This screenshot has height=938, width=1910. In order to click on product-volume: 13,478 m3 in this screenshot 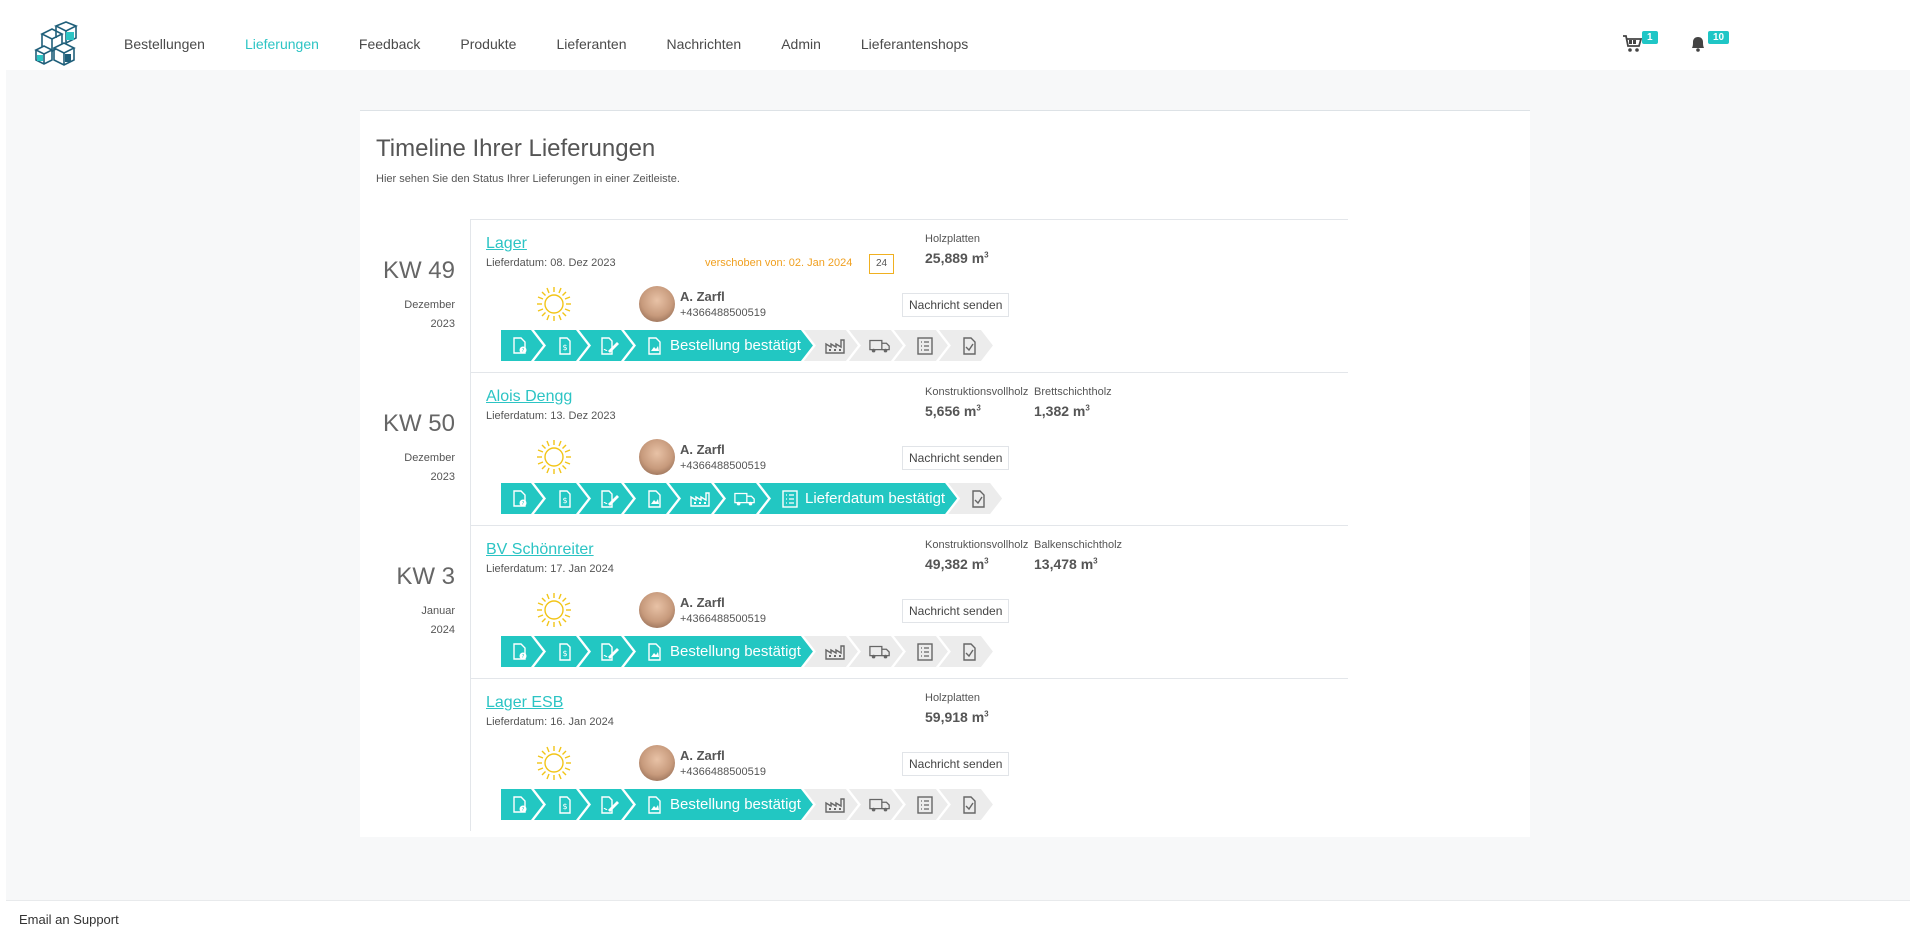, I will do `click(1066, 564)`.